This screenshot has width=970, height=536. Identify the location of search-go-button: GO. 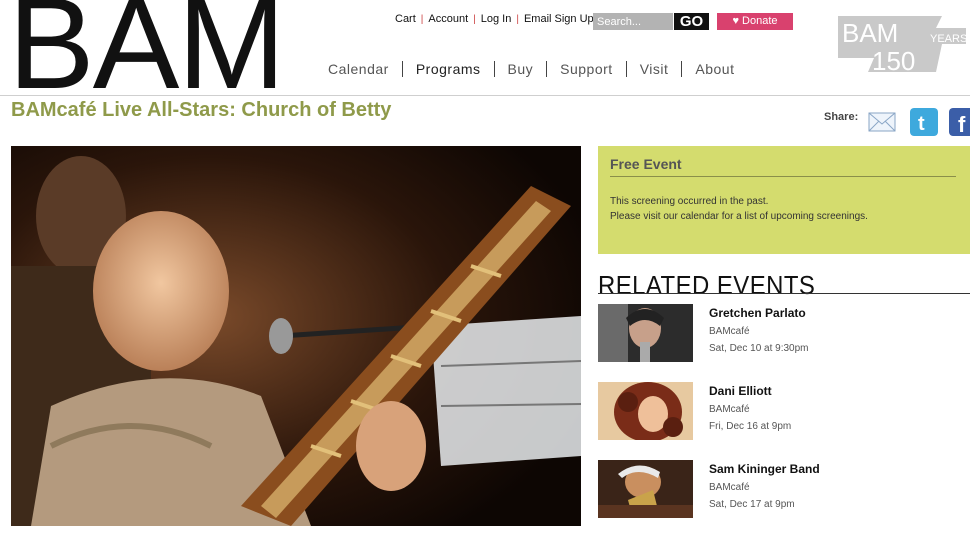
(691, 21).